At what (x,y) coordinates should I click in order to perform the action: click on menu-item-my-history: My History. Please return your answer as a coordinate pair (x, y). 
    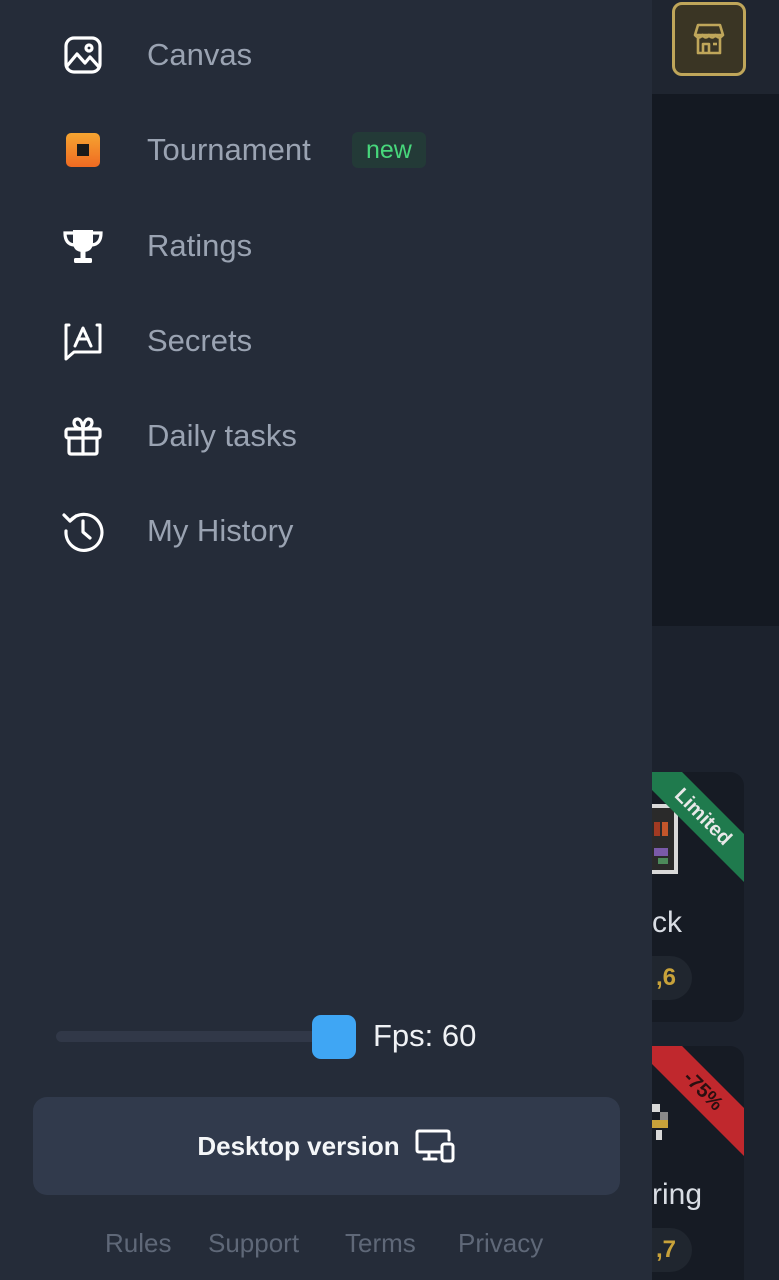
    Looking at the image, I should click on (326, 531).